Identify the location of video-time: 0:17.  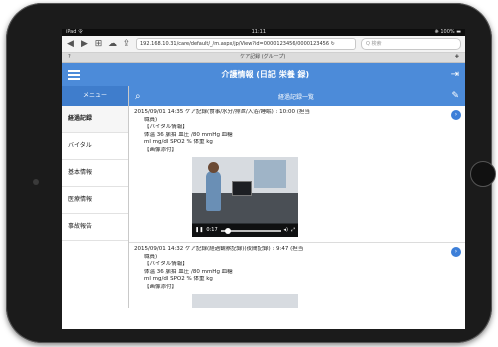
(212, 229).